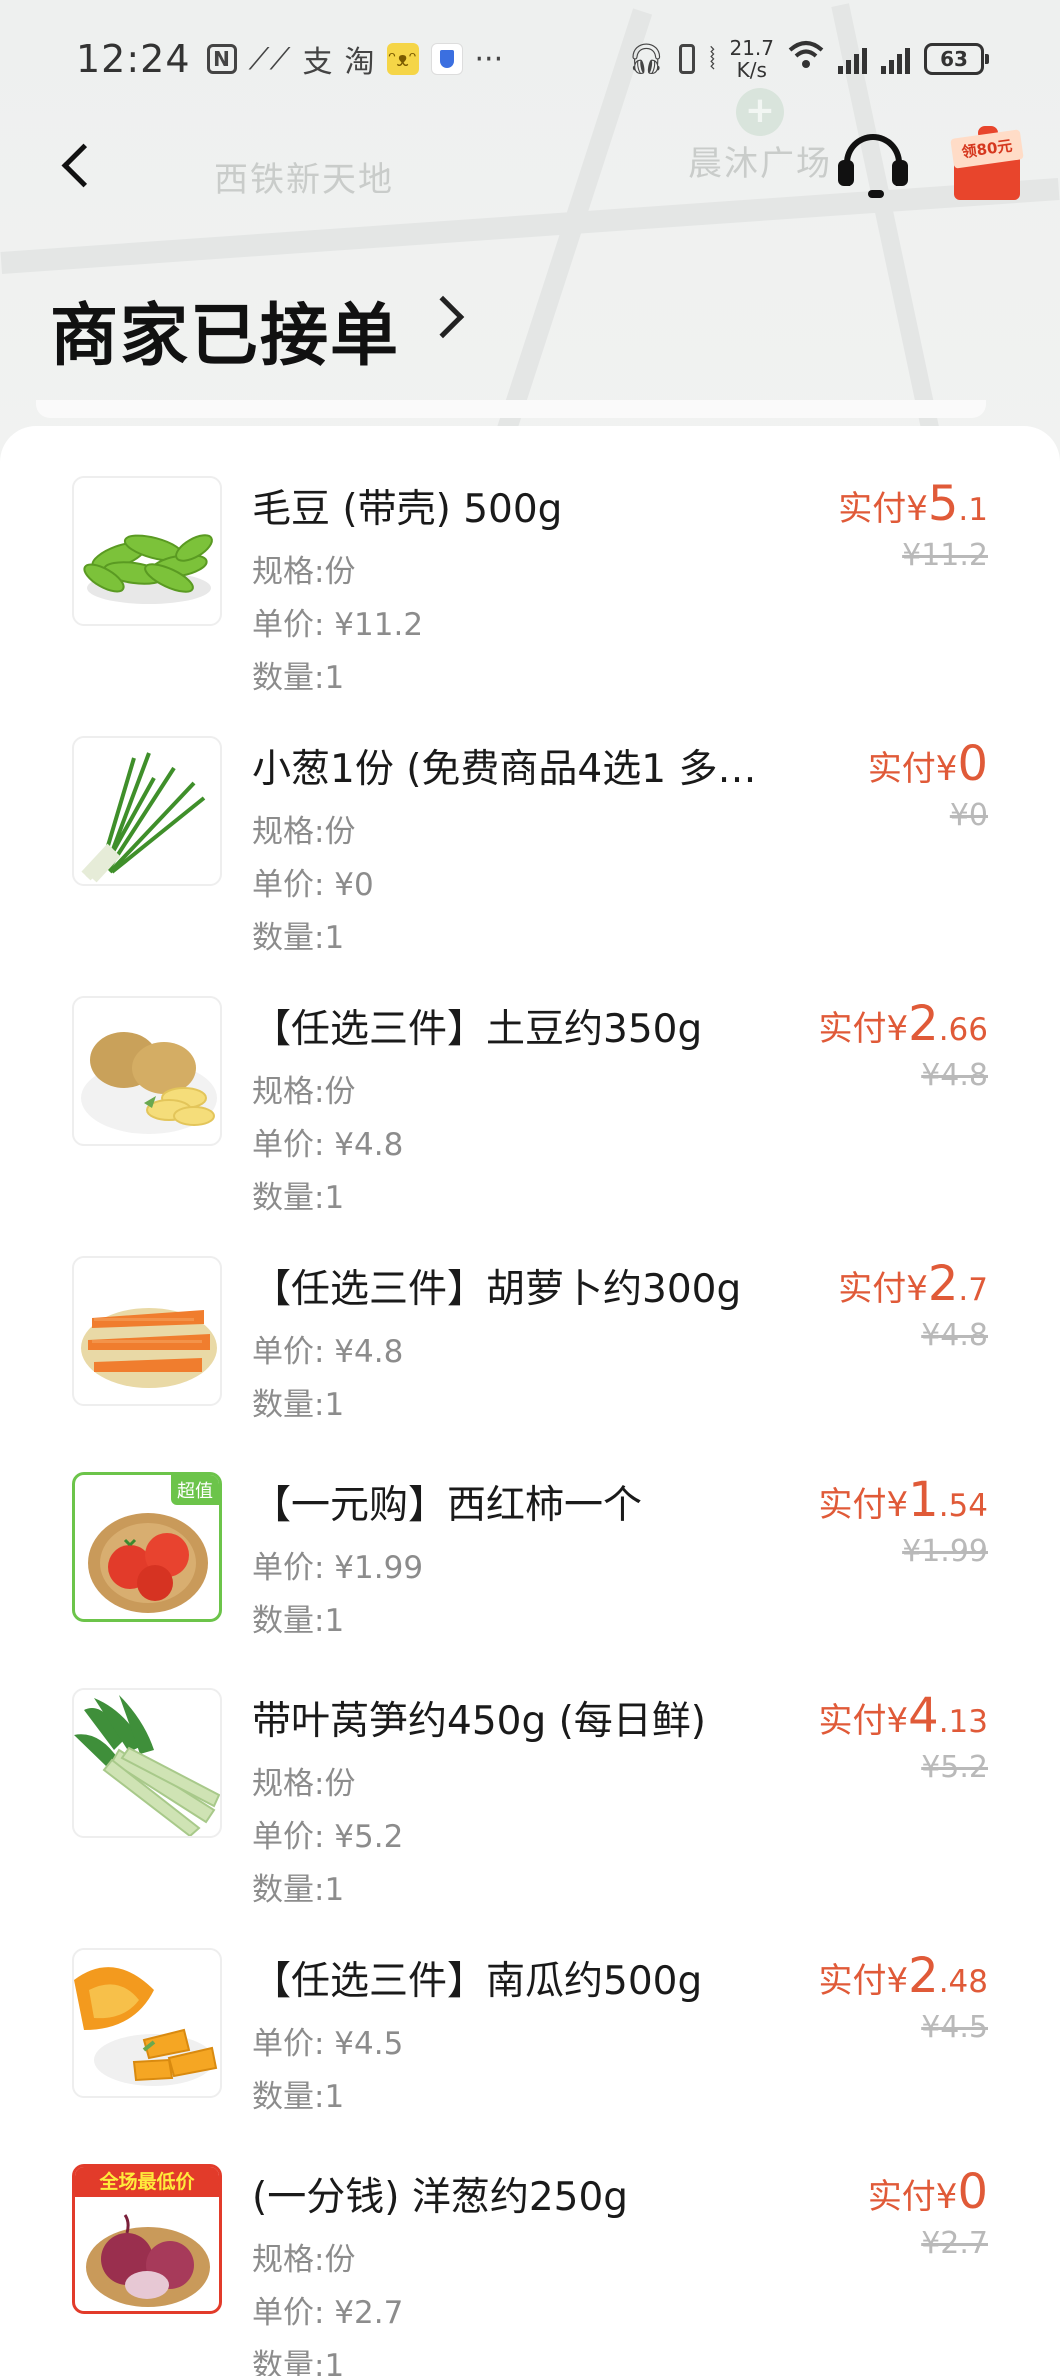 This screenshot has height=2376, width=1060. I want to click on paid-dec: .1, so click(973, 510).